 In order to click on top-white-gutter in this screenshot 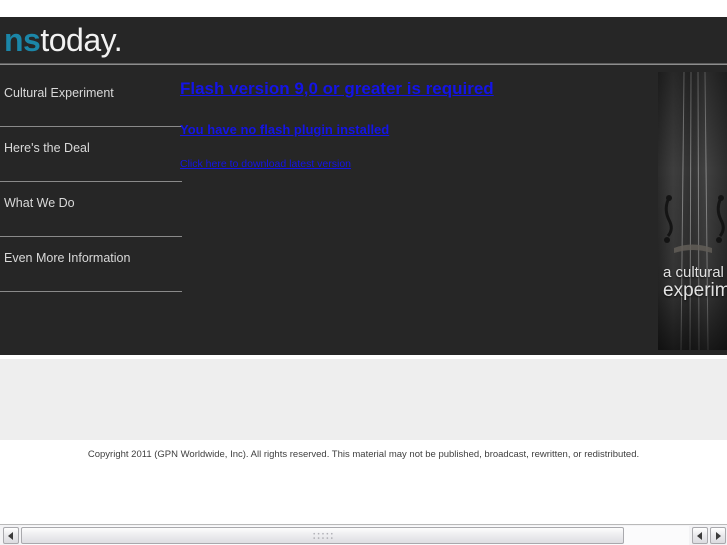, I will do `click(363, 8)`.